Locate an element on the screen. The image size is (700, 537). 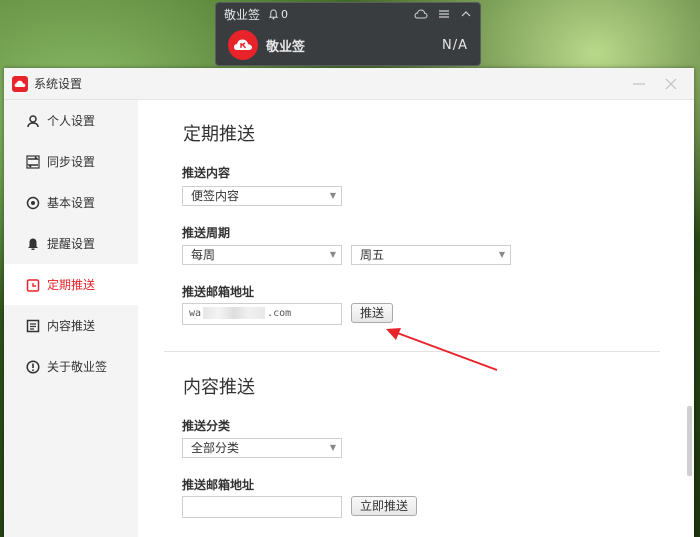
widget-app-name: 敬业签 is located at coordinates (286, 47).